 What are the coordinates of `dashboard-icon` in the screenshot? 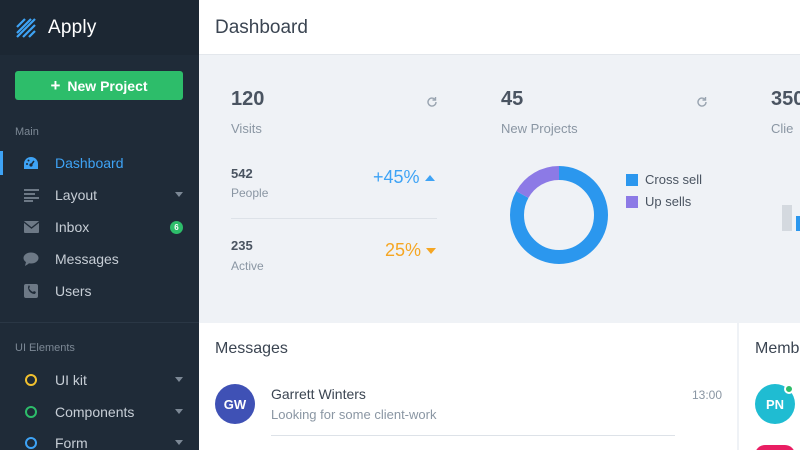 It's located at (31, 163).